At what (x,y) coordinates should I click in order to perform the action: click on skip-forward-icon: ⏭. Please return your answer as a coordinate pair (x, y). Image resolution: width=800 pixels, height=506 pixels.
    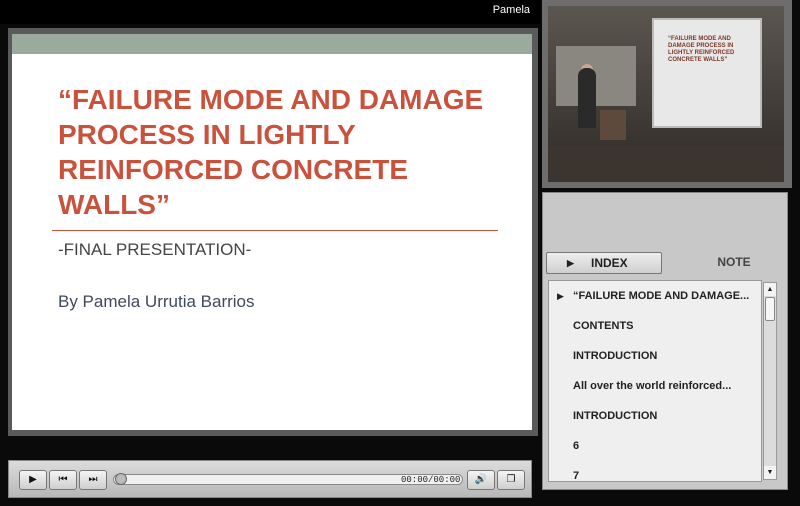
    Looking at the image, I should click on (93, 479).